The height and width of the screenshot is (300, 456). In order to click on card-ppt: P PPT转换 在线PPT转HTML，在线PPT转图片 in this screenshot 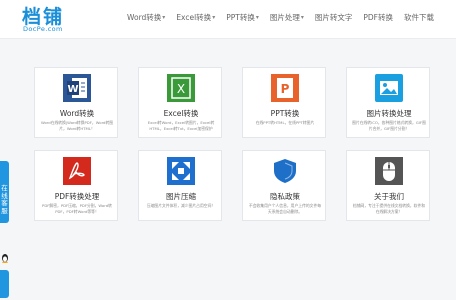, I will do `click(284, 102)`.